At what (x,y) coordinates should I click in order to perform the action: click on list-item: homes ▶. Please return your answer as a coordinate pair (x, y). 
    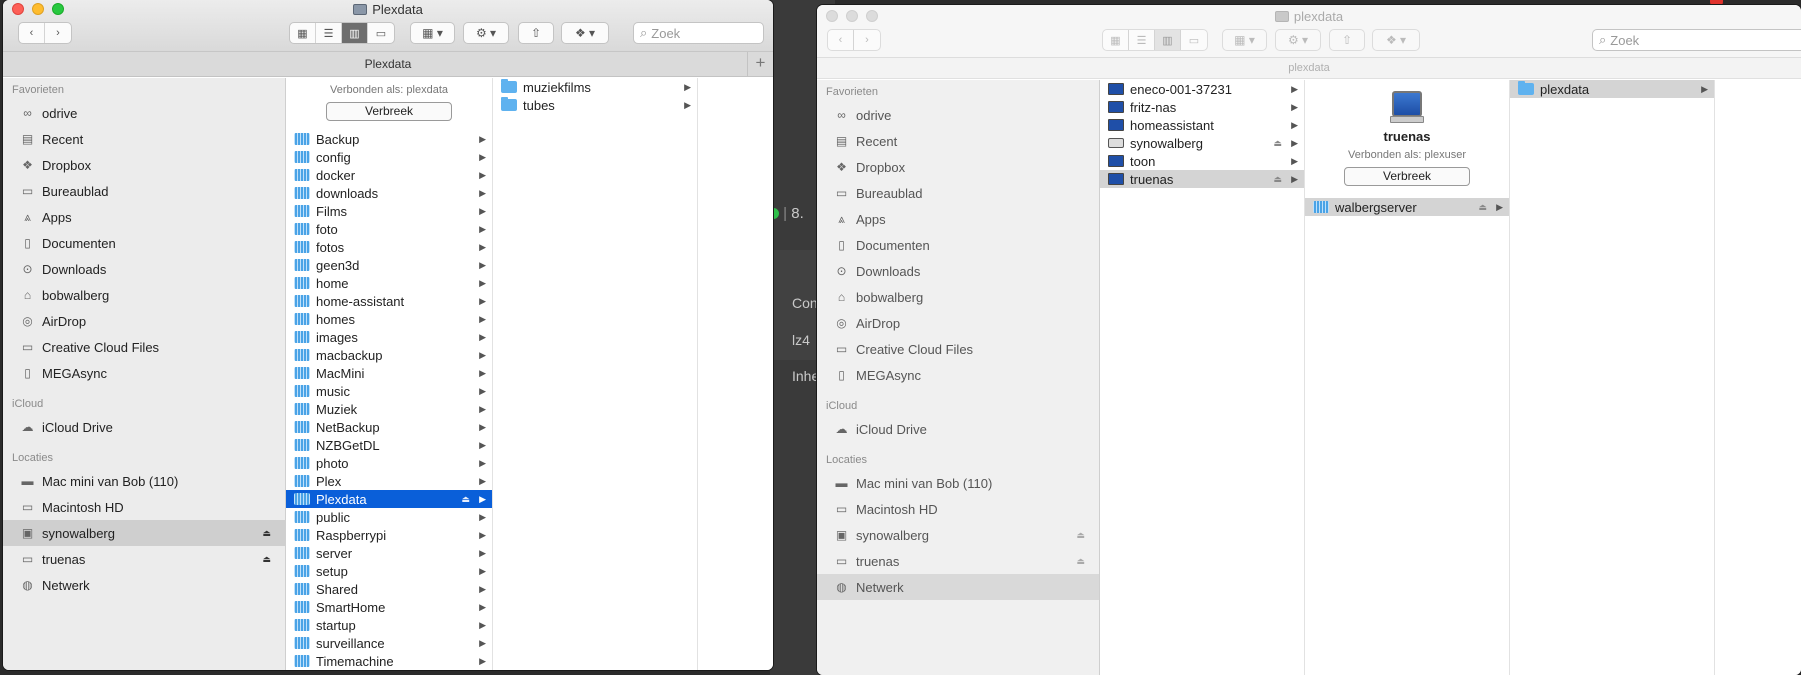
    Looking at the image, I should click on (389, 319).